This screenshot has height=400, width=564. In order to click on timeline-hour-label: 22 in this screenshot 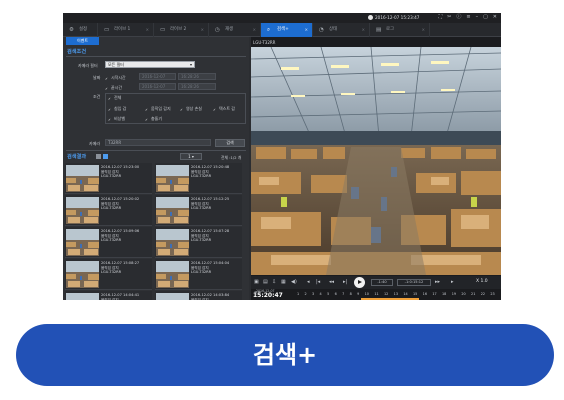, I will do `click(483, 294)`.